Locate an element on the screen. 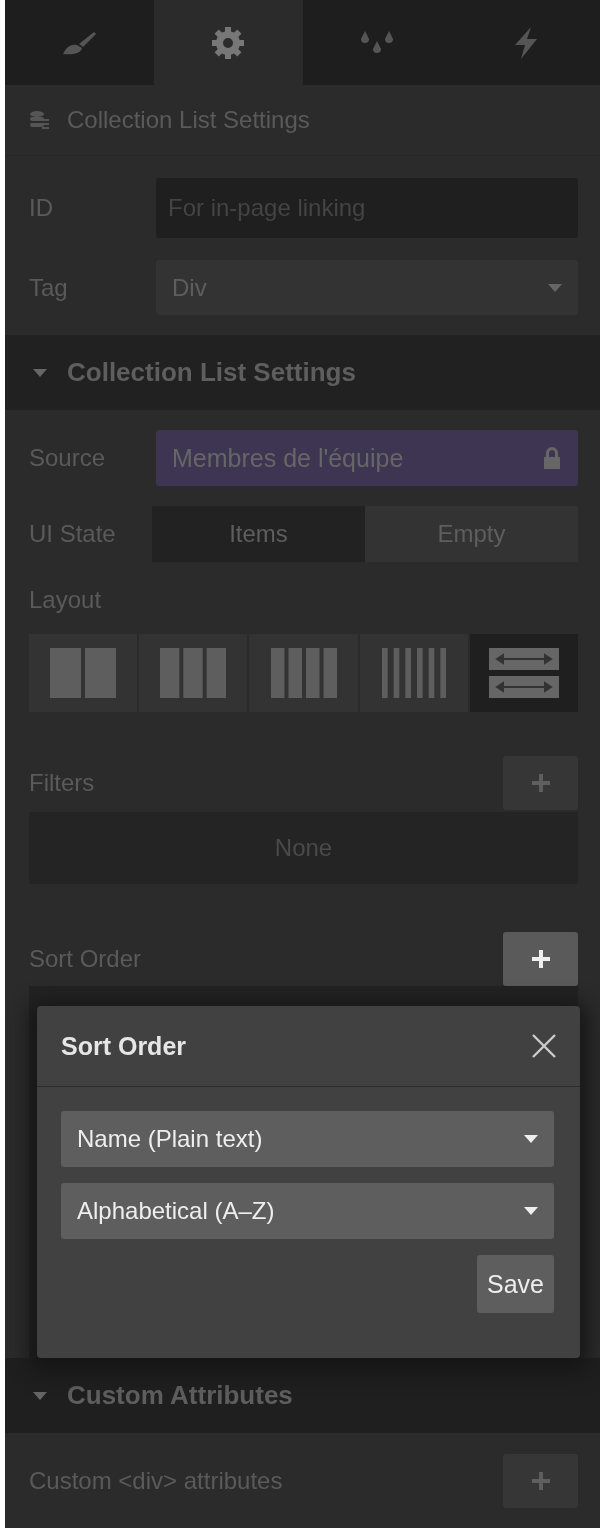  field-dropdown: Name (Plain text) is located at coordinates (307, 1139).